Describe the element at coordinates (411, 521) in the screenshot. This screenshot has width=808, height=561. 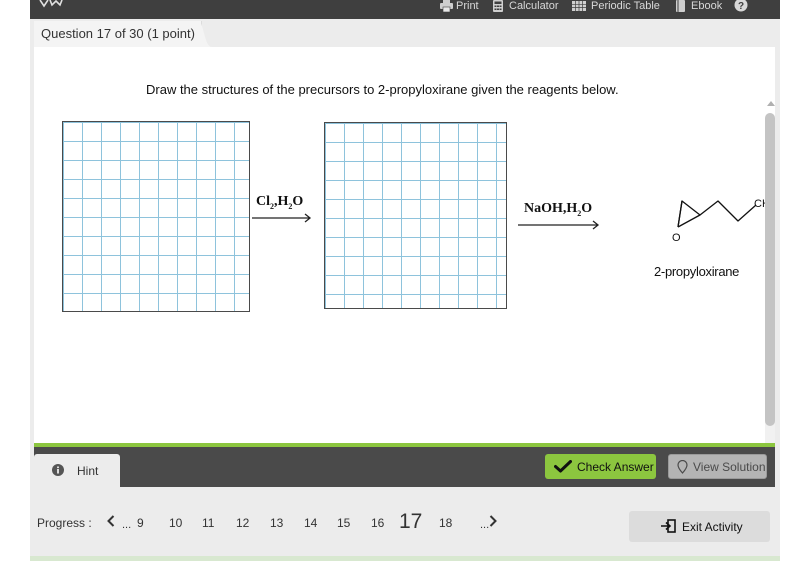
I see `page-current-17: 17` at that location.